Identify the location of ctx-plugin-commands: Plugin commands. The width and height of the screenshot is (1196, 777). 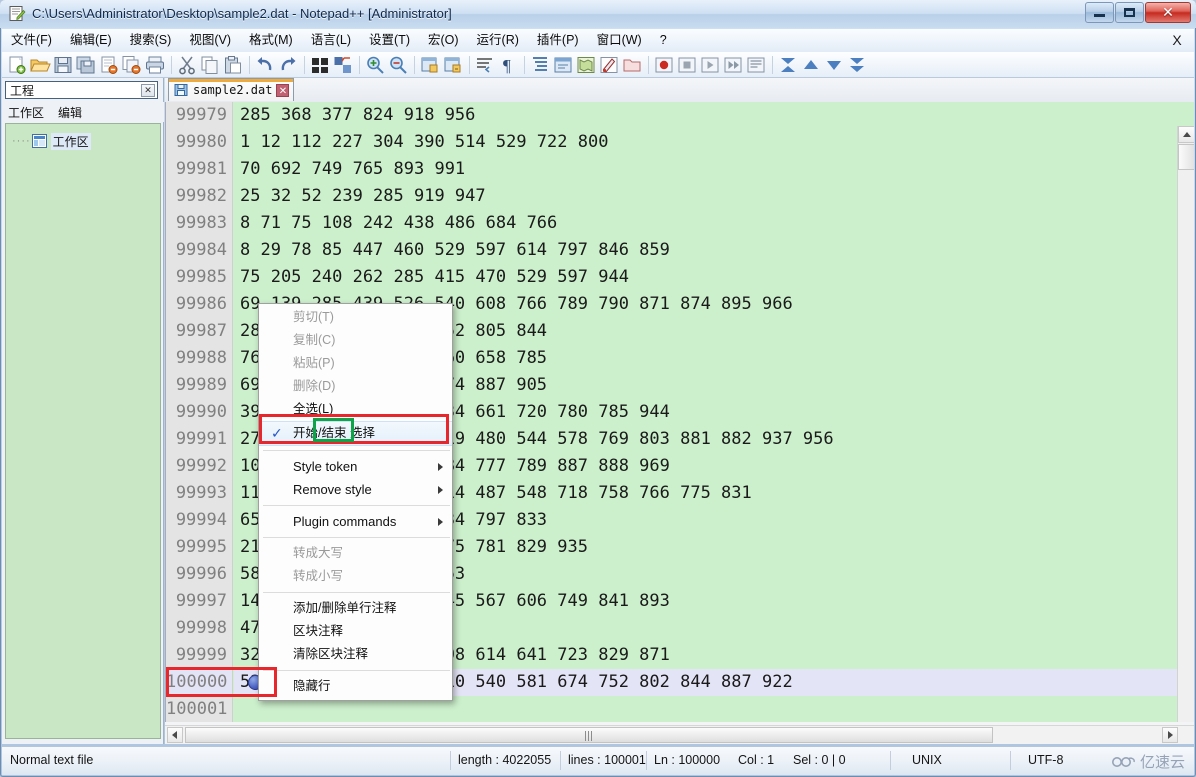
(355, 521).